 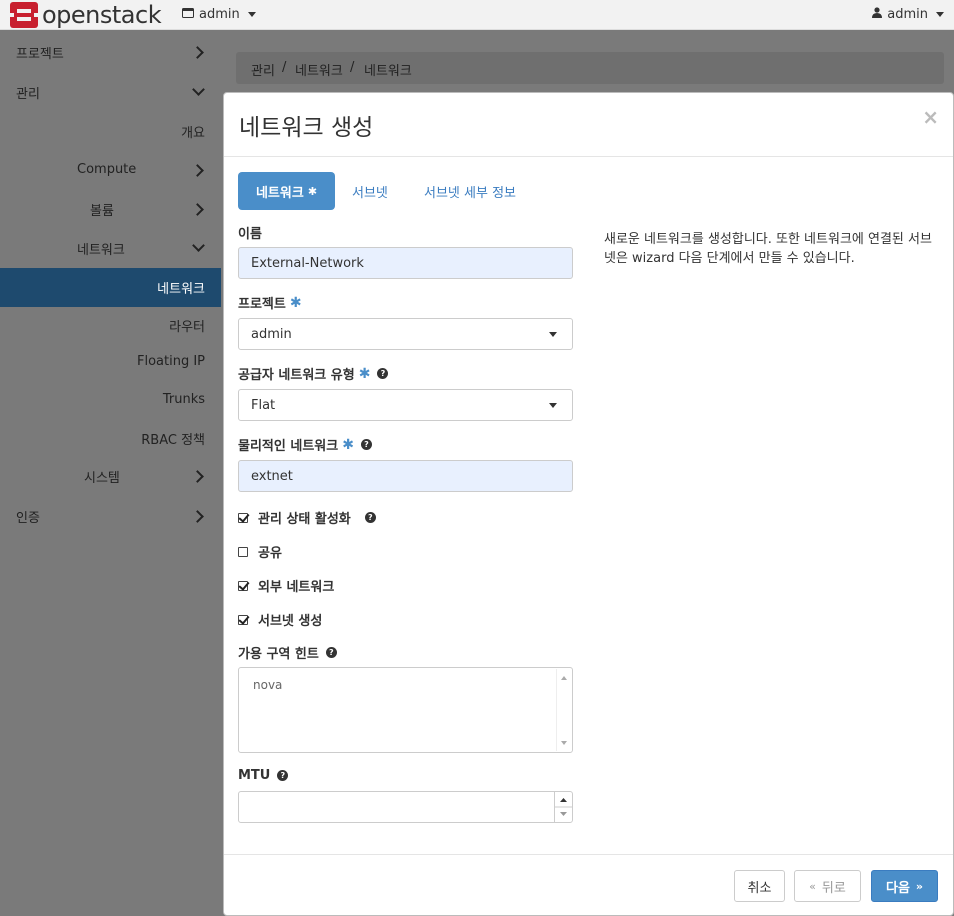 I want to click on physical-network-input: extnet, so click(x=405, y=476).